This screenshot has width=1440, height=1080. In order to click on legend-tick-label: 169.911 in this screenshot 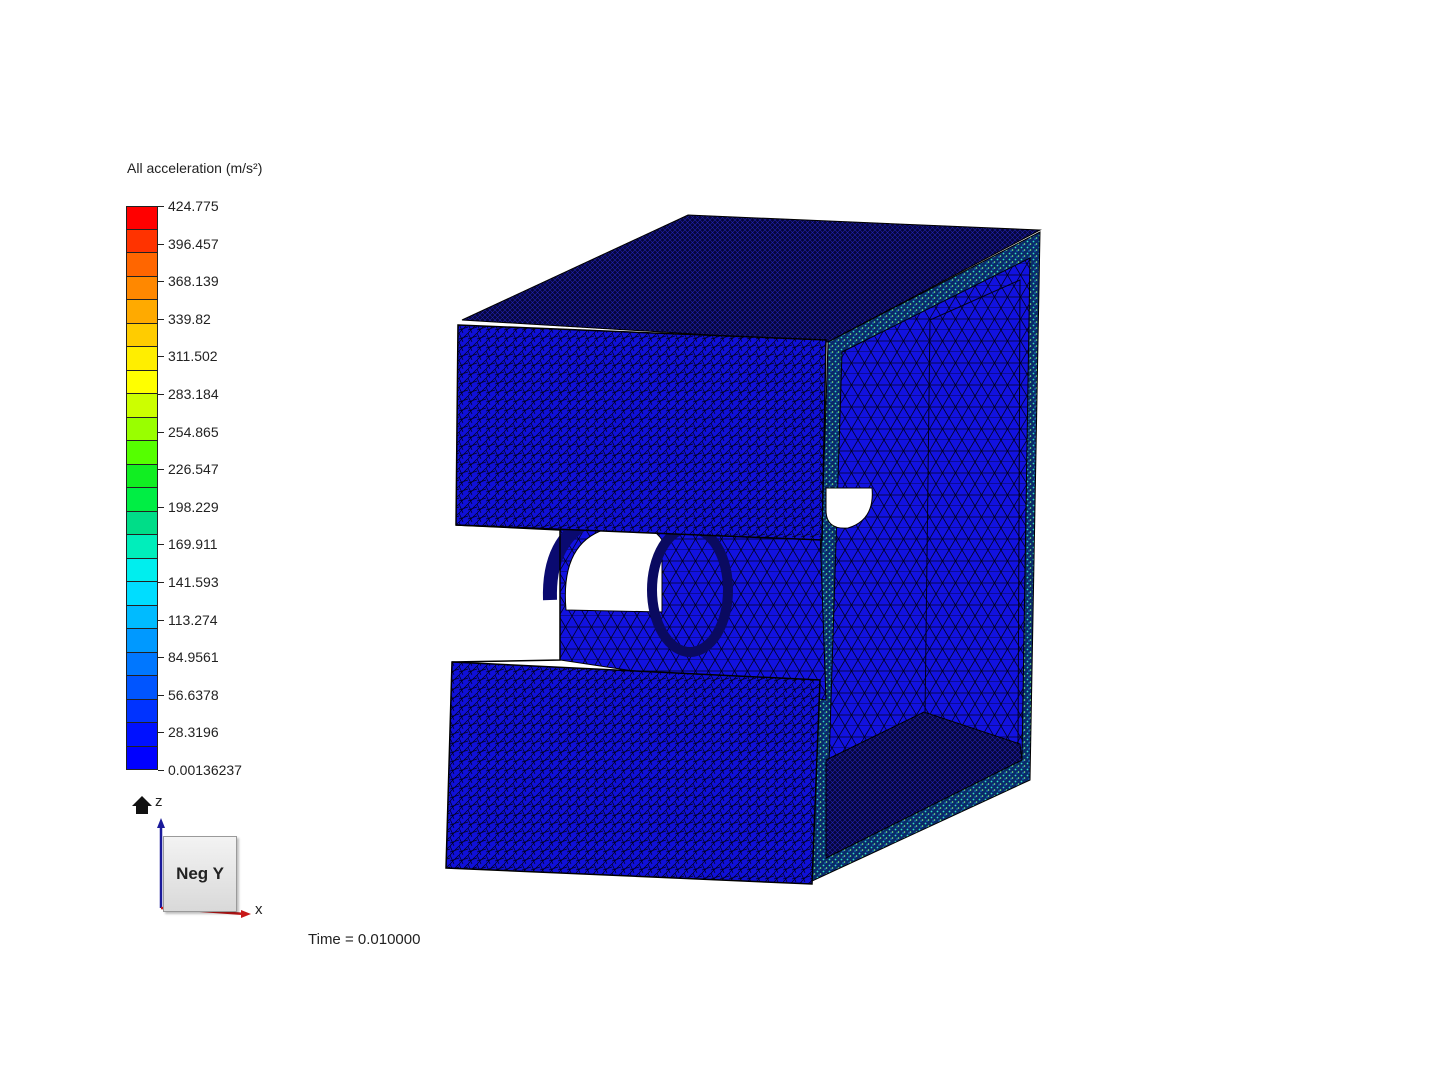, I will do `click(193, 544)`.